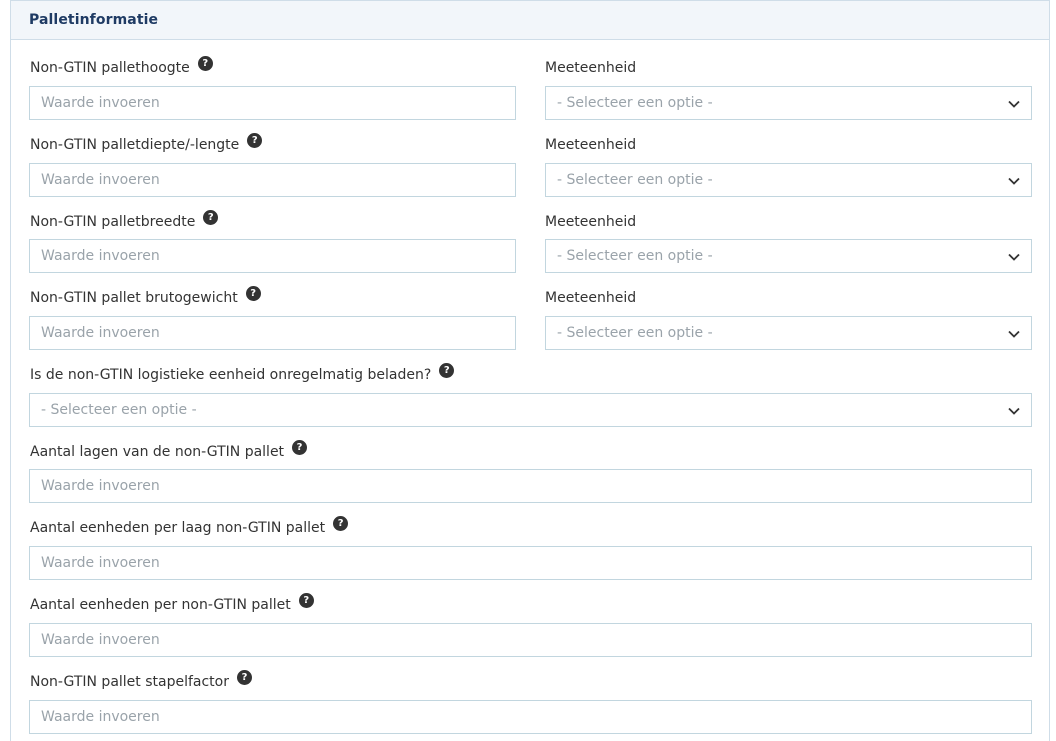  I want to click on pallet-width-label: Non-GTIN palletbreedte ?, so click(124, 219).